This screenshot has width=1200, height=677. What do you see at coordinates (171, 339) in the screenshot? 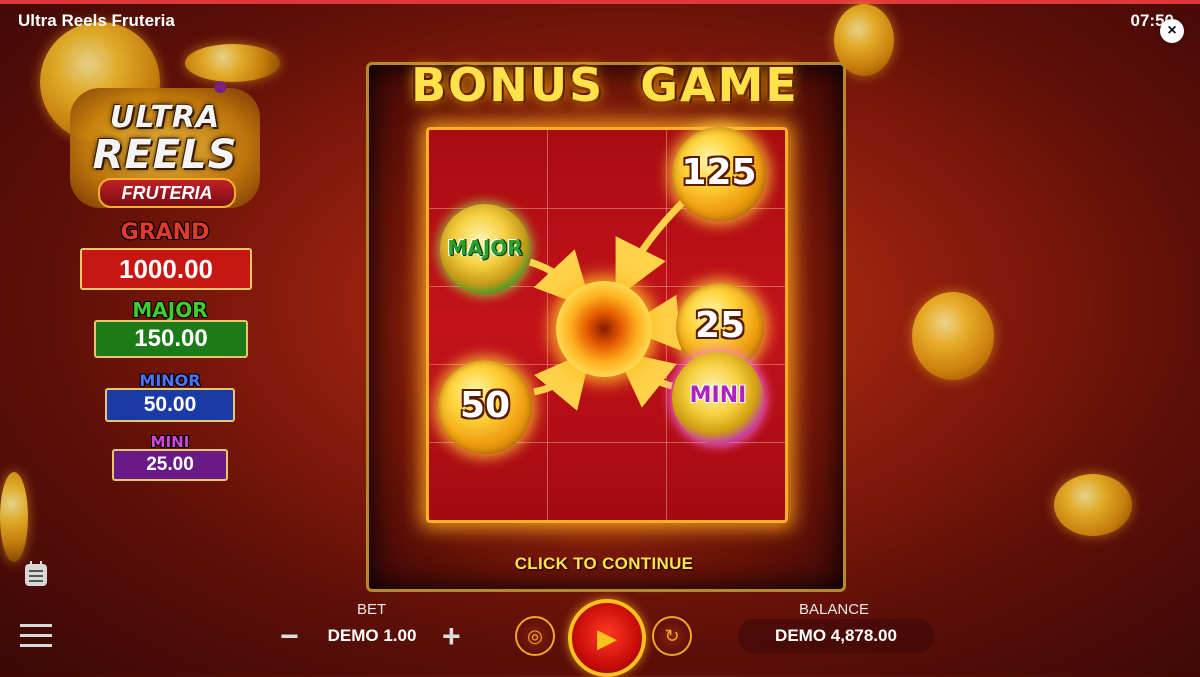
I see `jackpot-major-value: 150.00` at bounding box center [171, 339].